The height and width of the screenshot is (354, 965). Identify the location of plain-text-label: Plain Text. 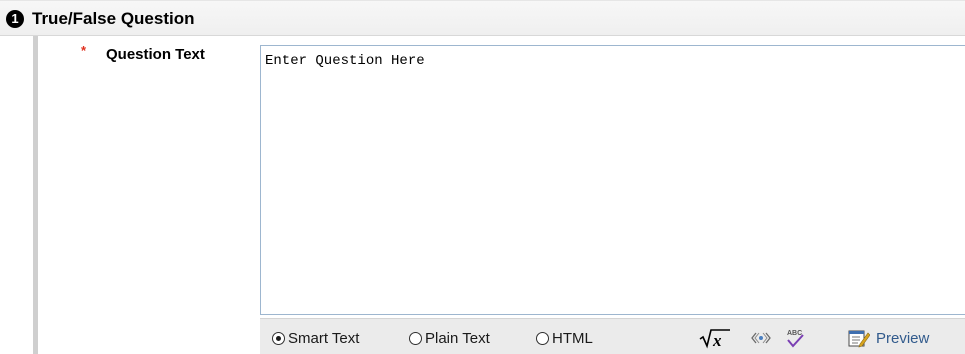
(457, 338).